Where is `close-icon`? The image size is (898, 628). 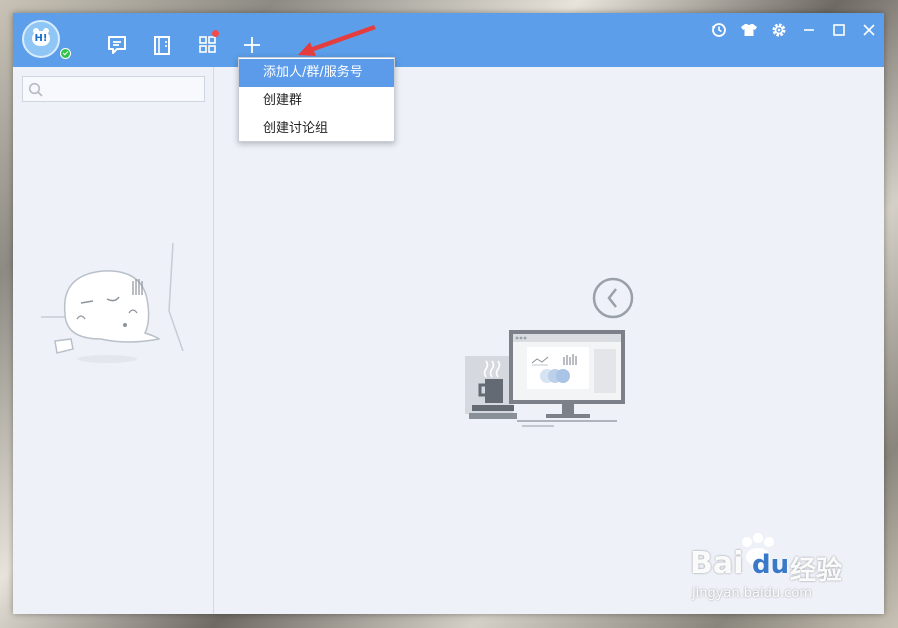
close-icon is located at coordinates (869, 30).